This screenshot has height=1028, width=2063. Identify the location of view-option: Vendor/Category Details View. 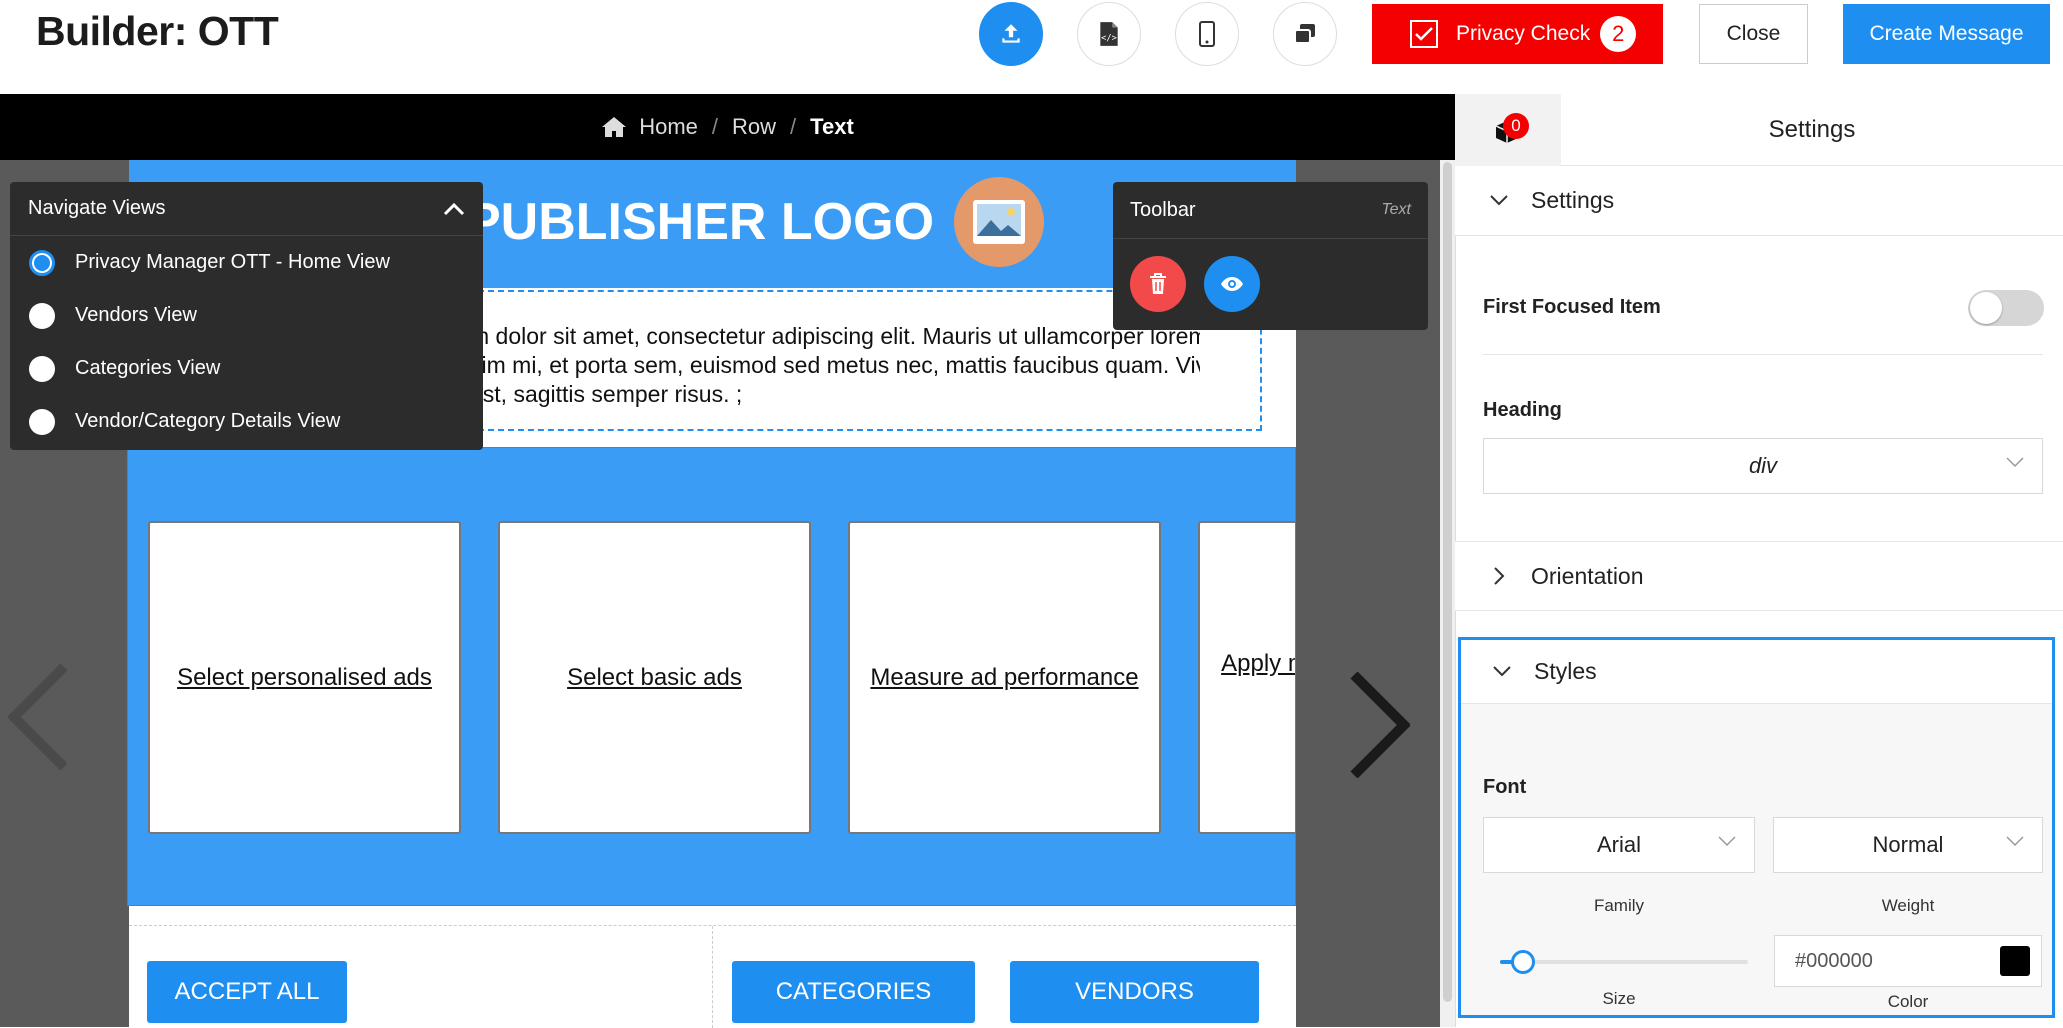
(246, 421).